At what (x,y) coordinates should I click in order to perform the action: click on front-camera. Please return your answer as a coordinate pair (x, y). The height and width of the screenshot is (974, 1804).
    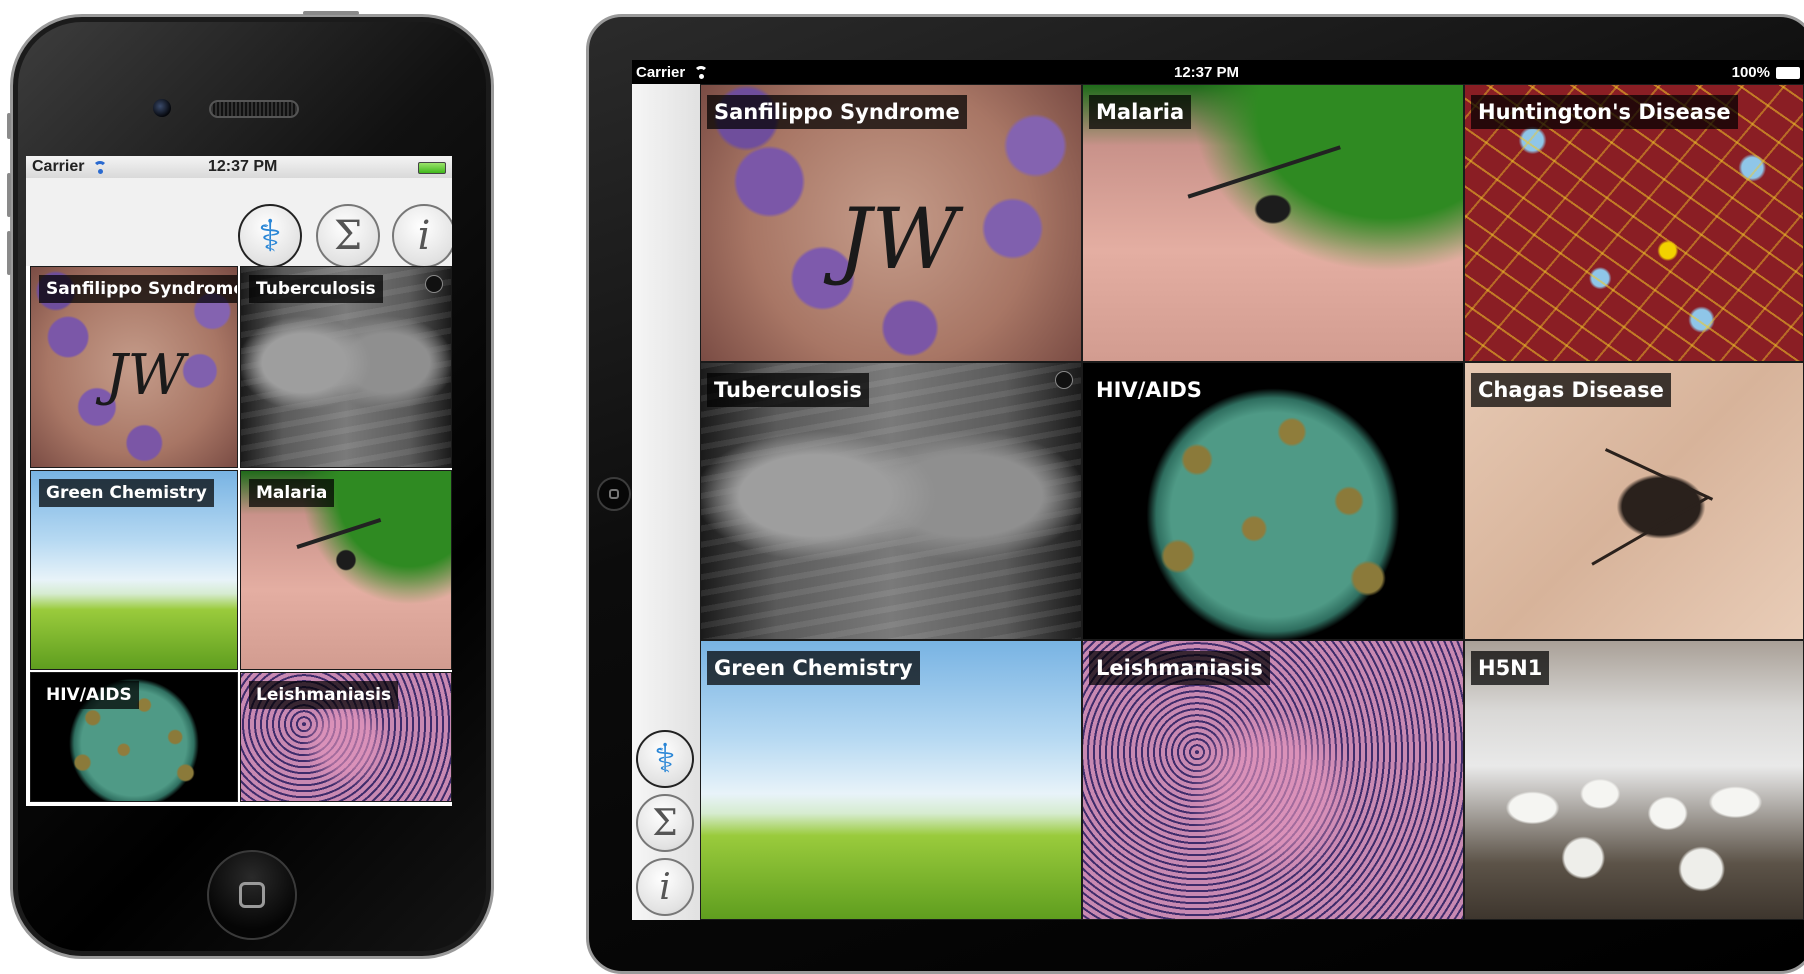
    Looking at the image, I should click on (162, 108).